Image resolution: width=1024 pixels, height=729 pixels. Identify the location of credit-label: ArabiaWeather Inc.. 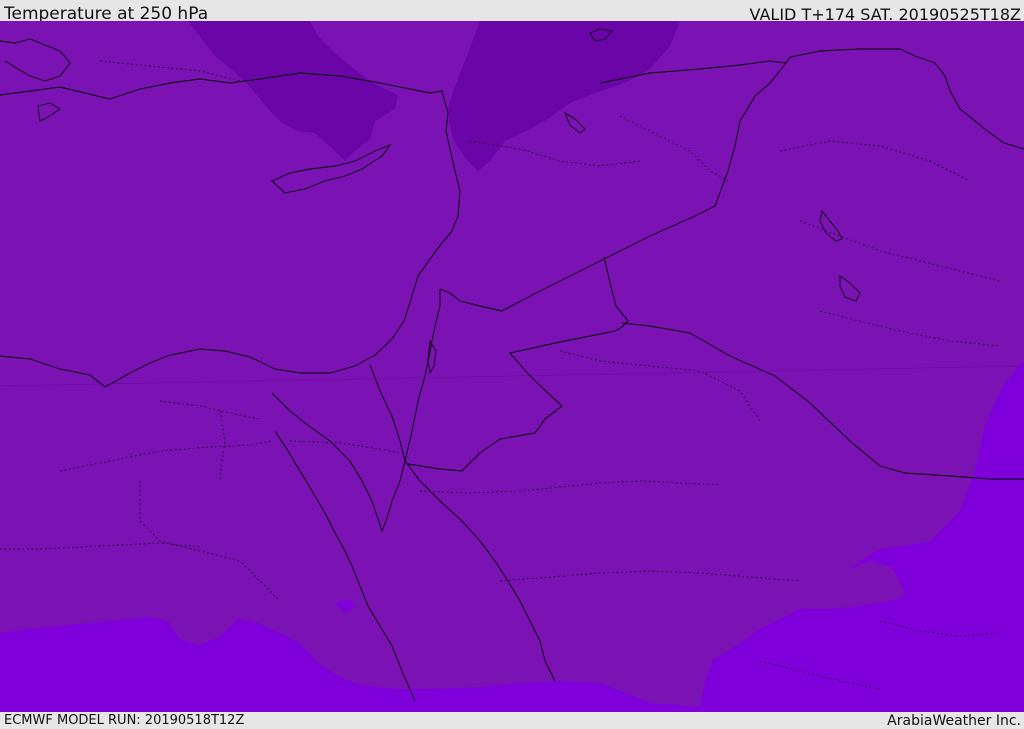
(954, 721).